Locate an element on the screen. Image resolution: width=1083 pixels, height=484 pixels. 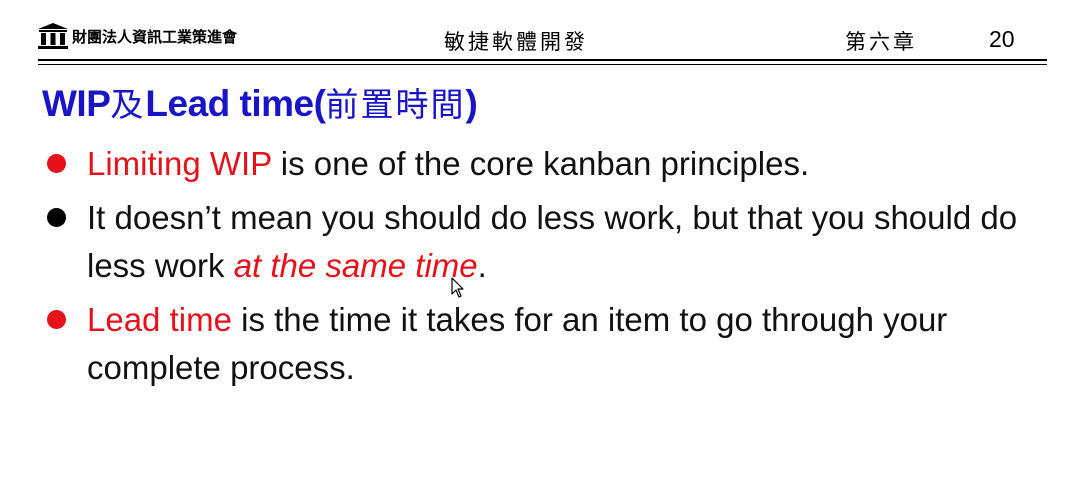
title-wip: WIP is located at coordinates (76, 103).